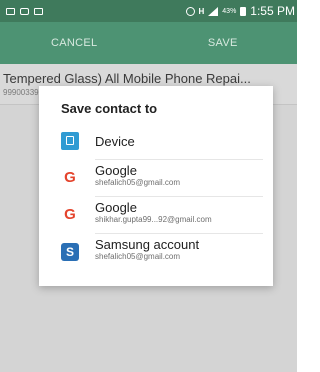  Describe the element at coordinates (148, 11) in the screenshot. I see `status-bar: H 43% 1:55 PM` at that location.